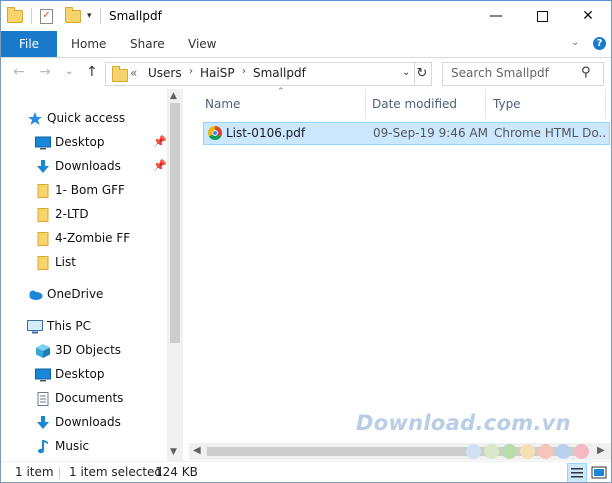  Describe the element at coordinates (306, 471) in the screenshot. I see `status-bar: 1 item 1 item selected 124 KB` at that location.